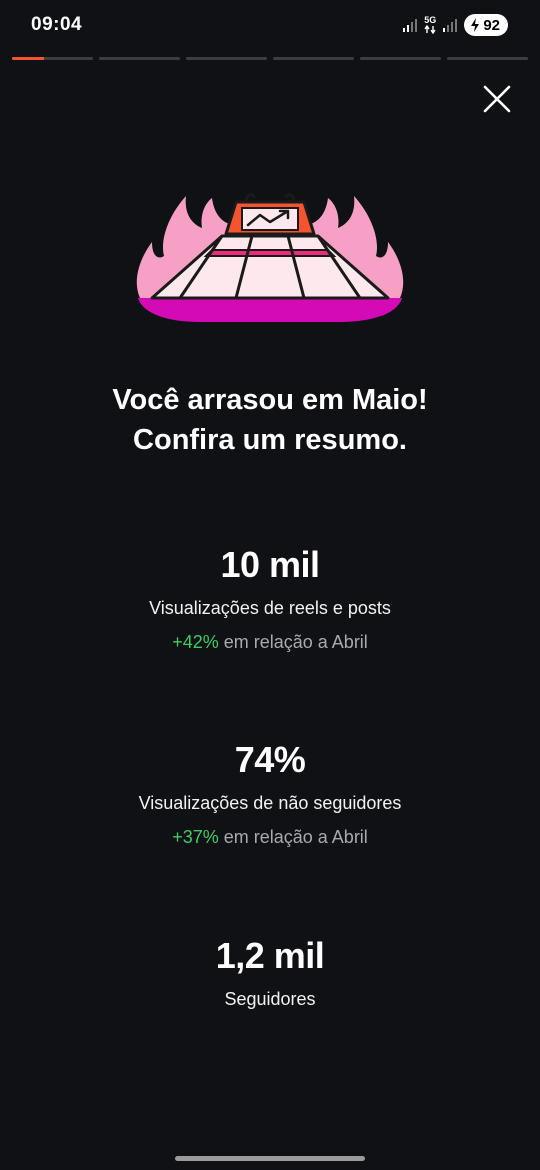 The height and width of the screenshot is (1170, 540). What do you see at coordinates (195, 642) in the screenshot?
I see `stat-change: +42%` at bounding box center [195, 642].